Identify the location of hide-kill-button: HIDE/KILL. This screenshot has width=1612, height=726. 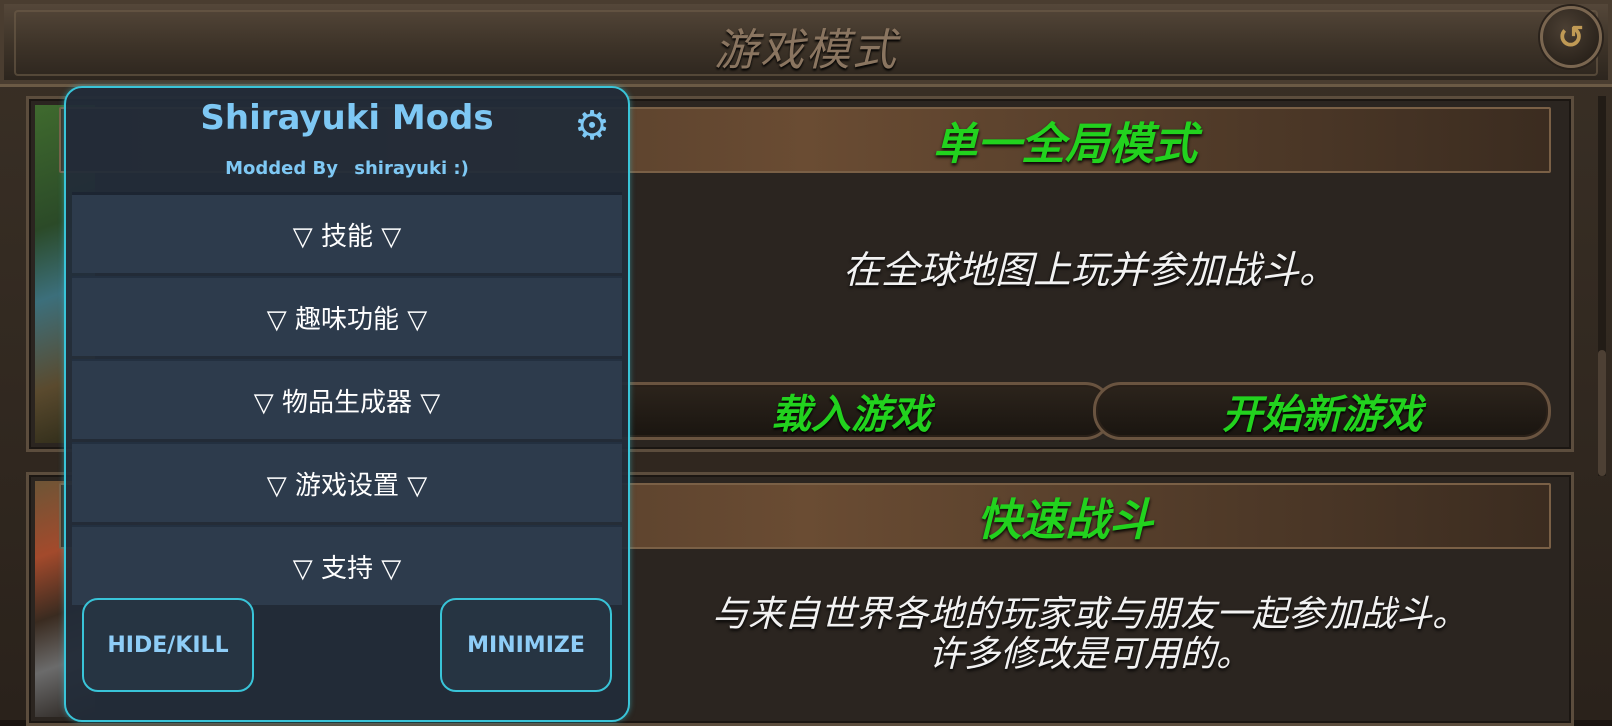
(168, 645).